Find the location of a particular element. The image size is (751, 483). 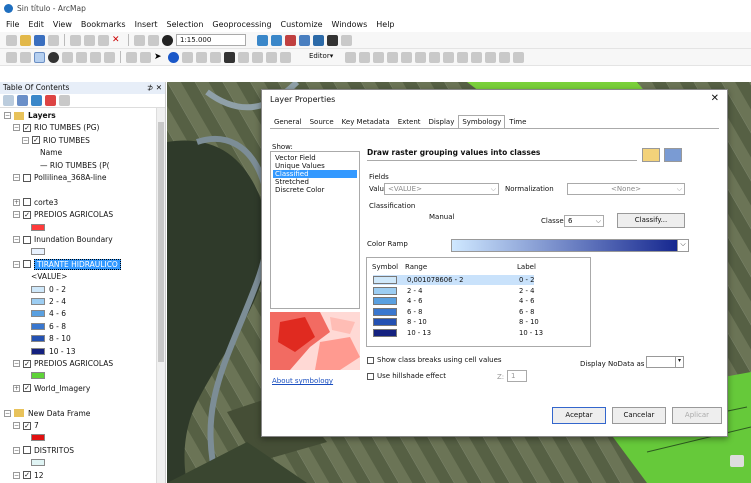

measure-icon is located at coordinates (201, 57).